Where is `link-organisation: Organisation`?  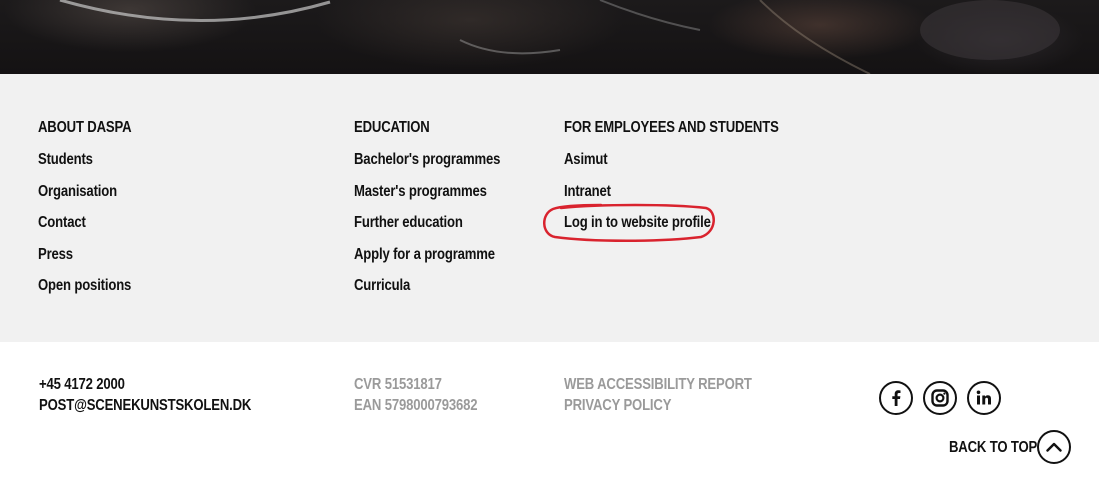 link-organisation: Organisation is located at coordinates (77, 192).